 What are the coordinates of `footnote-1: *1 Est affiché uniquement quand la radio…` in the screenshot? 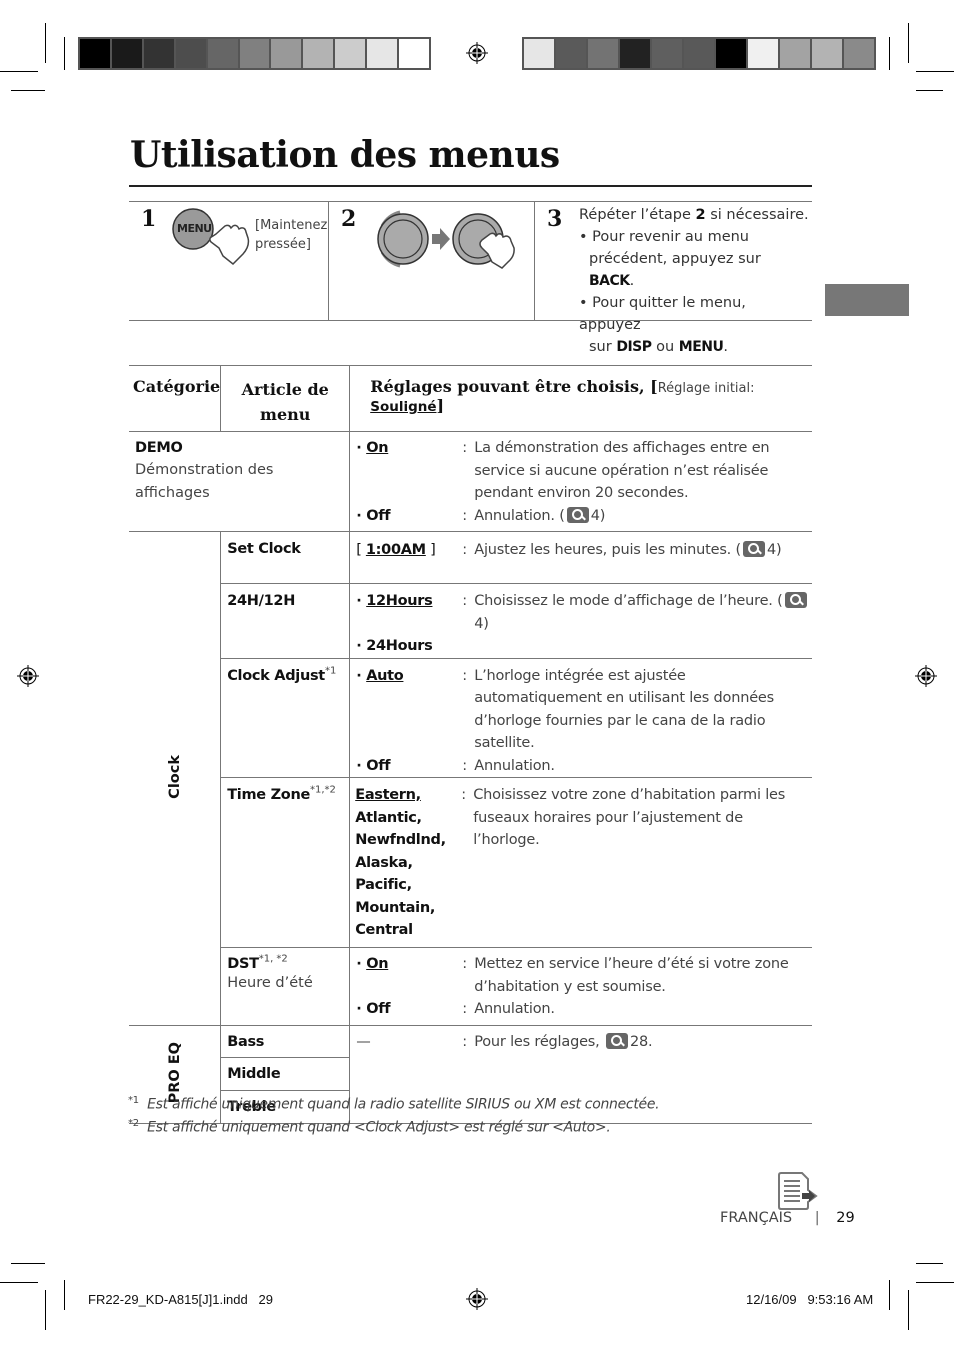 It's located at (394, 1104).